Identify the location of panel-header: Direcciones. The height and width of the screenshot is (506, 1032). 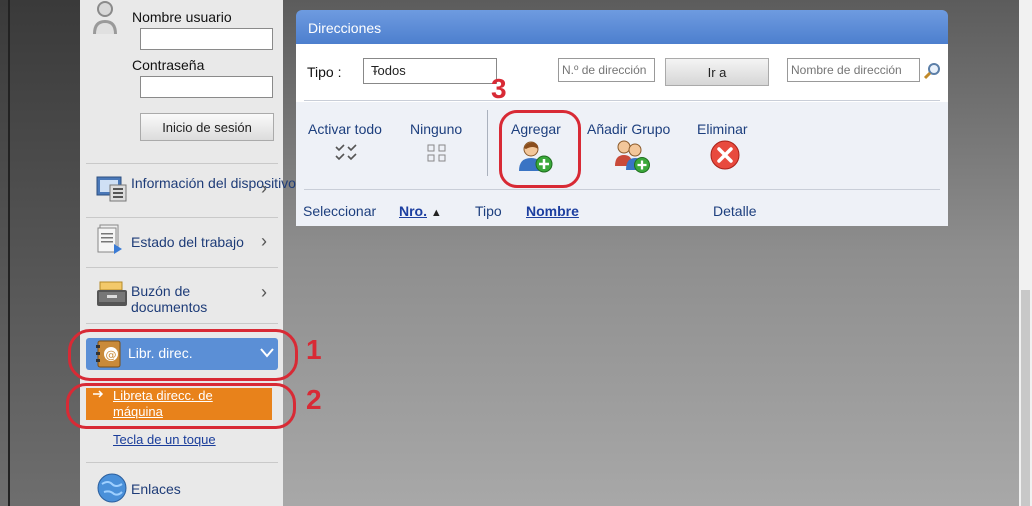
(622, 27).